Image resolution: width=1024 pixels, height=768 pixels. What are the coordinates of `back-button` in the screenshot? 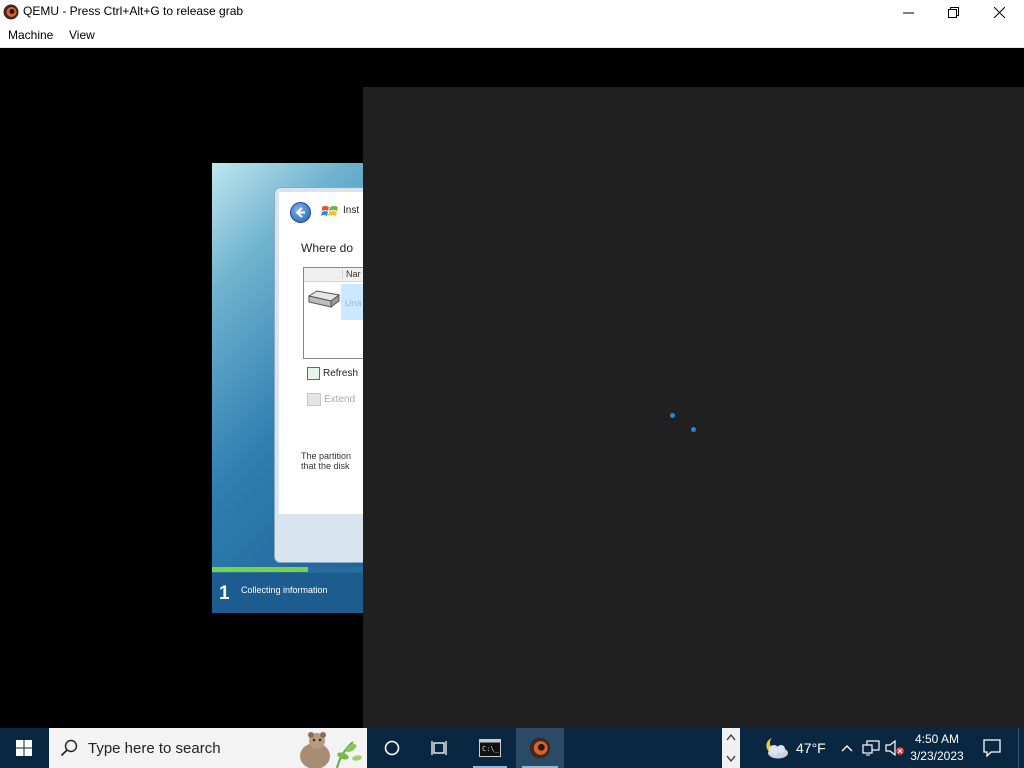 It's located at (300, 212).